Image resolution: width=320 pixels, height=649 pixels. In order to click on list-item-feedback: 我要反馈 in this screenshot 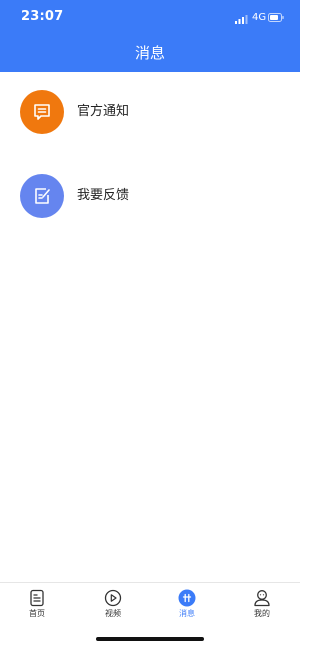, I will do `click(150, 204)`.